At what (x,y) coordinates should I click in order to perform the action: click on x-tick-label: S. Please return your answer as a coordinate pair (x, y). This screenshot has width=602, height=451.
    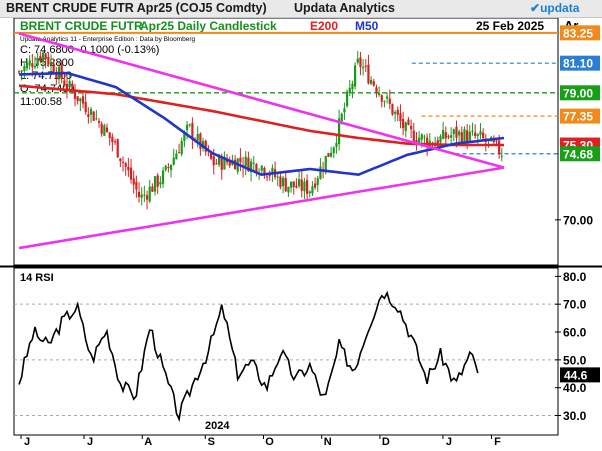
    Looking at the image, I should click on (211, 442).